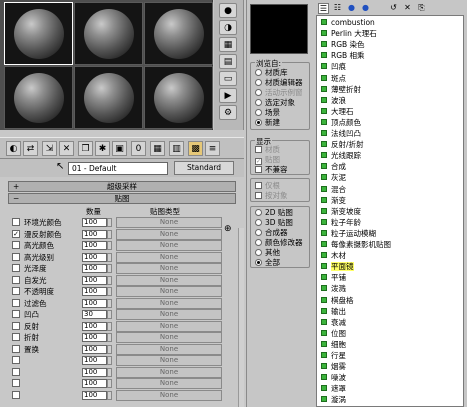  What do you see at coordinates (118, 168) in the screenshot?
I see `material-name-field: 01 - Default` at bounding box center [118, 168].